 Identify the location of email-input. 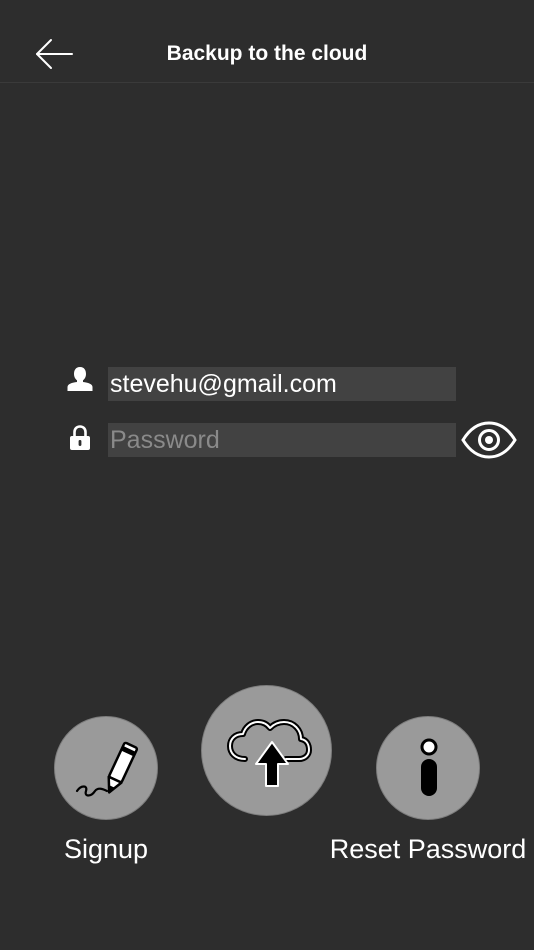
(282, 384).